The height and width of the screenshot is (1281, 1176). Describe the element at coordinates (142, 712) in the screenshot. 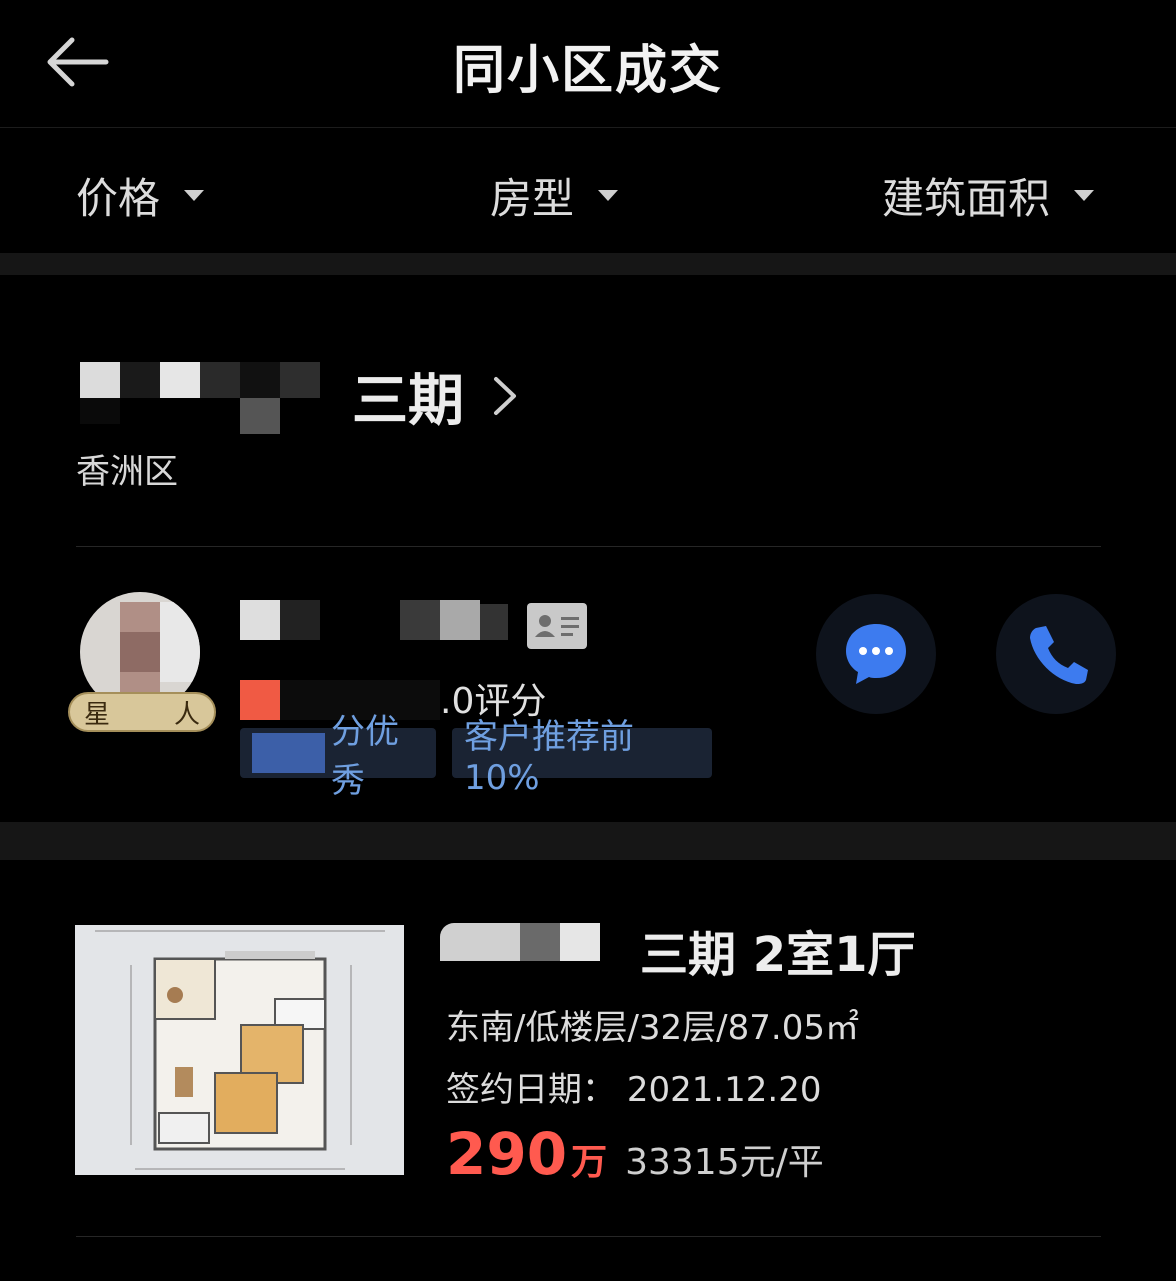

I see `agent-level-badge: 星 人` at that location.